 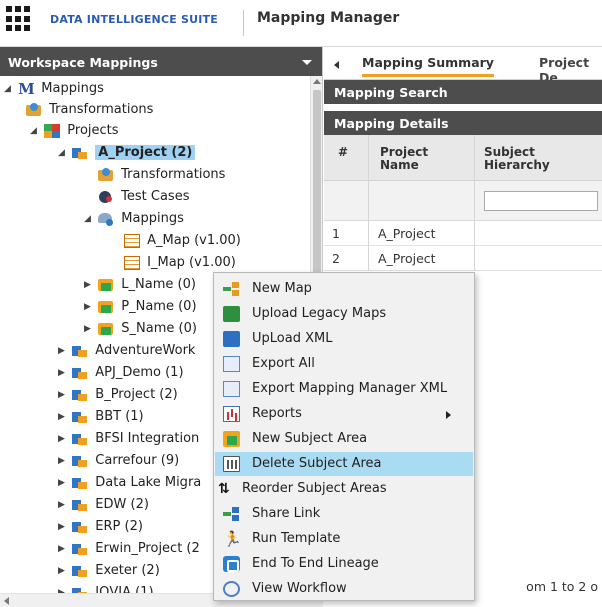 What do you see at coordinates (128, 439) in the screenshot?
I see `tree-node-project: ▶ BFSI Integration` at bounding box center [128, 439].